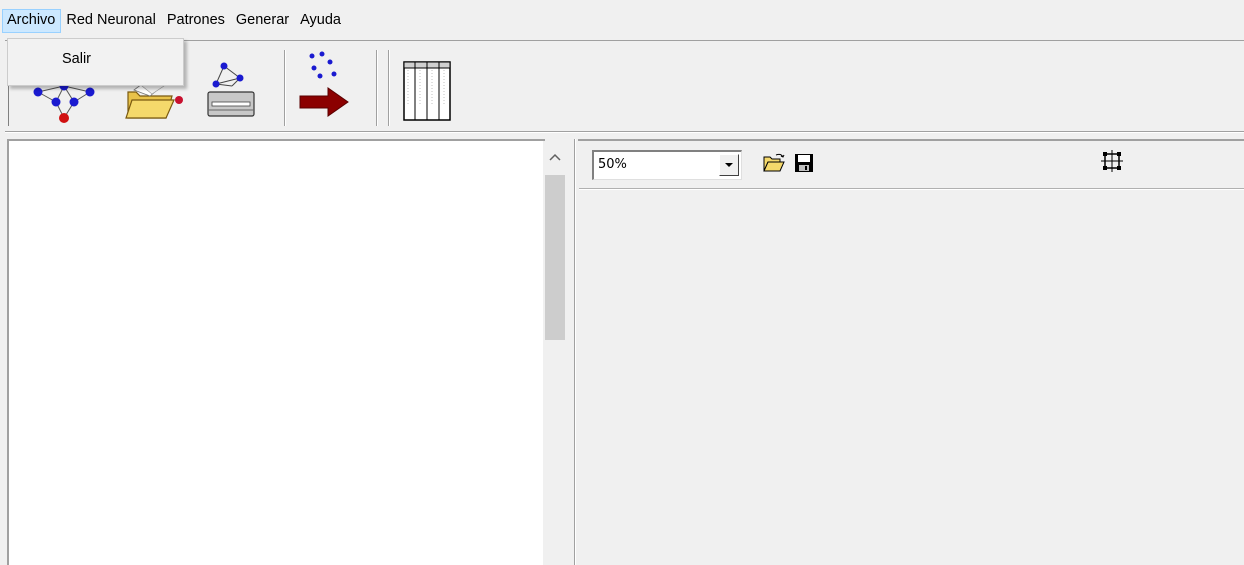  Describe the element at coordinates (111, 21) in the screenshot. I see `menu-red-neuronal: Red Neuronal` at that location.